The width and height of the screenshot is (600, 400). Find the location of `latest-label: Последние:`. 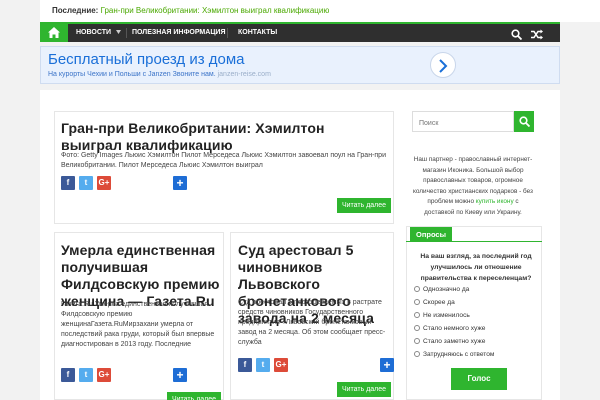

latest-label: Последние: is located at coordinates (75, 10).